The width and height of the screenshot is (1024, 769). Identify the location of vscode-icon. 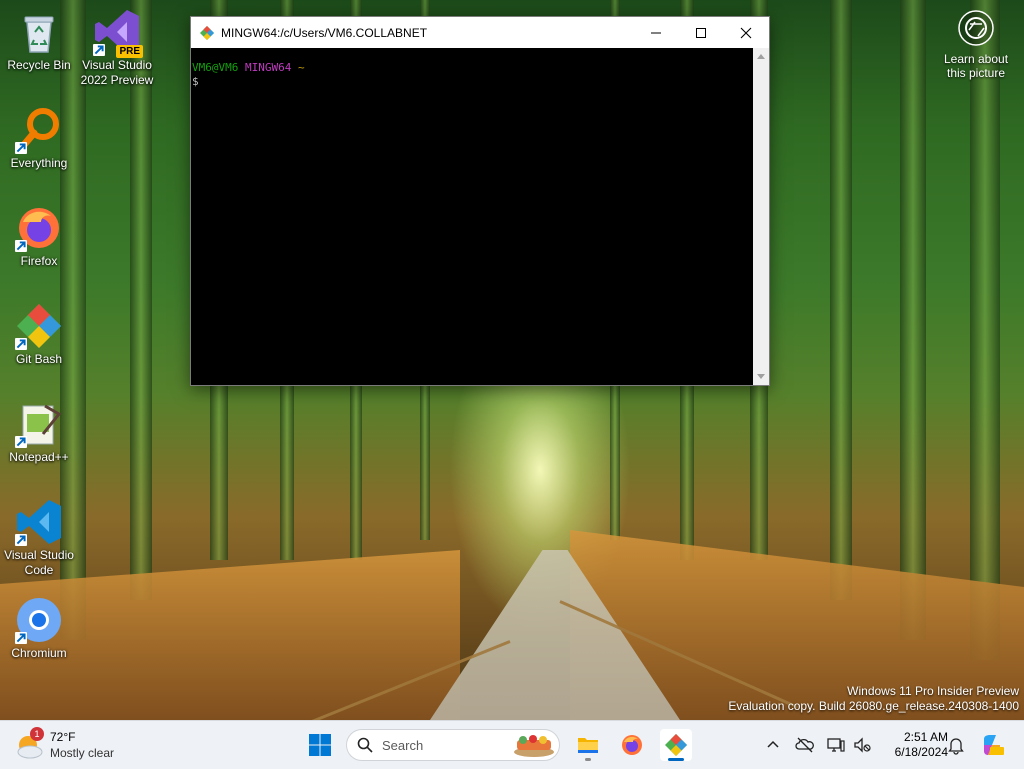
(39, 522).